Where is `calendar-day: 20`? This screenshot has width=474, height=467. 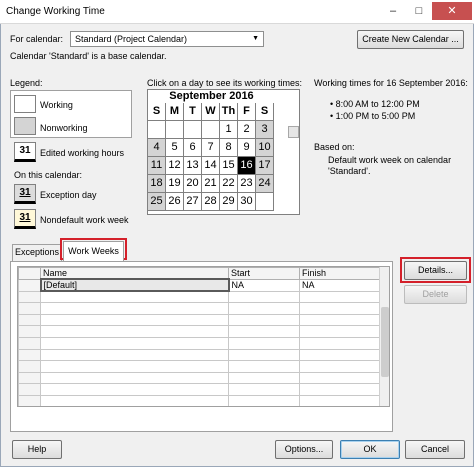
calendar-day: 20 is located at coordinates (193, 184).